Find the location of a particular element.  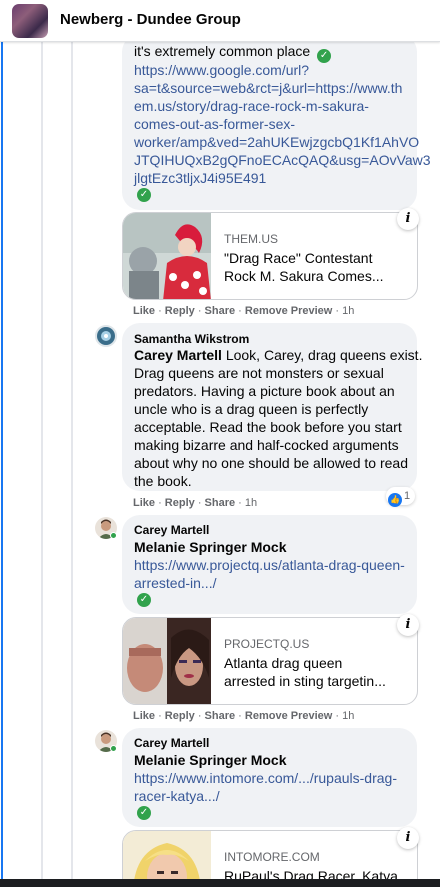

comment-text-line: the book. is located at coordinates (163, 481).